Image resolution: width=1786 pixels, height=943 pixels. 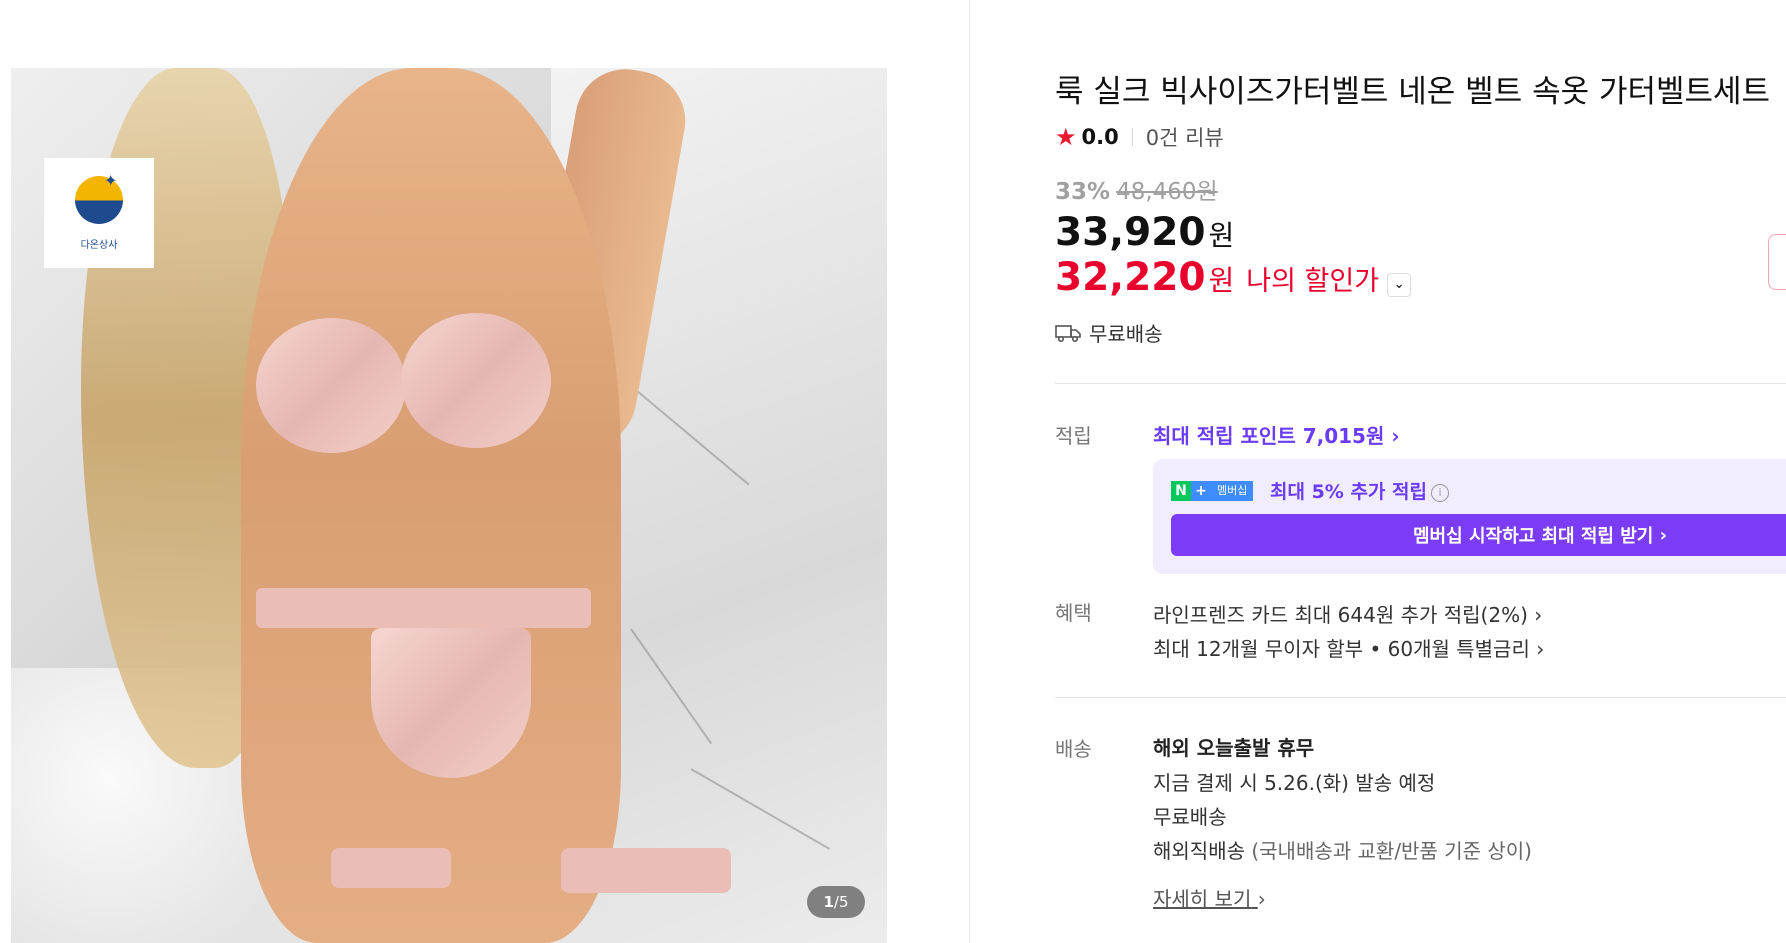 I want to click on delivery-more-link: 자세히 보기 ›, so click(x=1209, y=897).